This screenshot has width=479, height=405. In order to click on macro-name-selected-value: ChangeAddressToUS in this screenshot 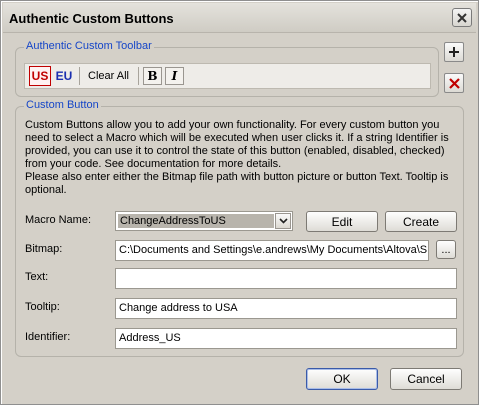, I will do `click(196, 221)`.